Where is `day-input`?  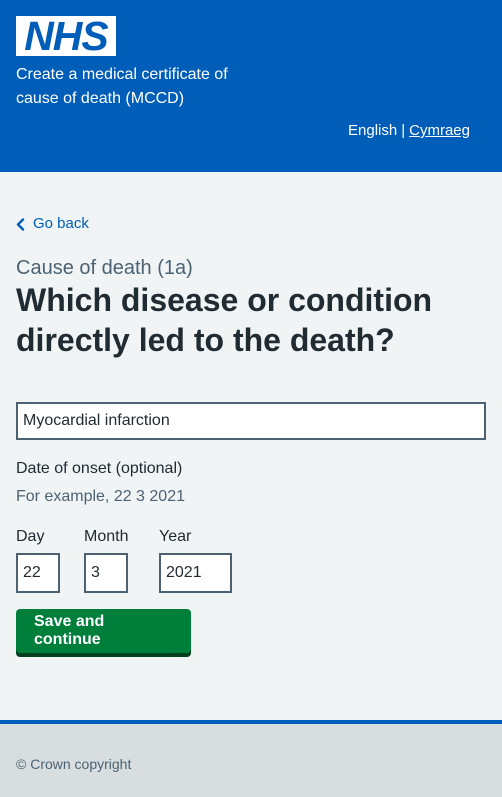
day-input is located at coordinates (38, 573).